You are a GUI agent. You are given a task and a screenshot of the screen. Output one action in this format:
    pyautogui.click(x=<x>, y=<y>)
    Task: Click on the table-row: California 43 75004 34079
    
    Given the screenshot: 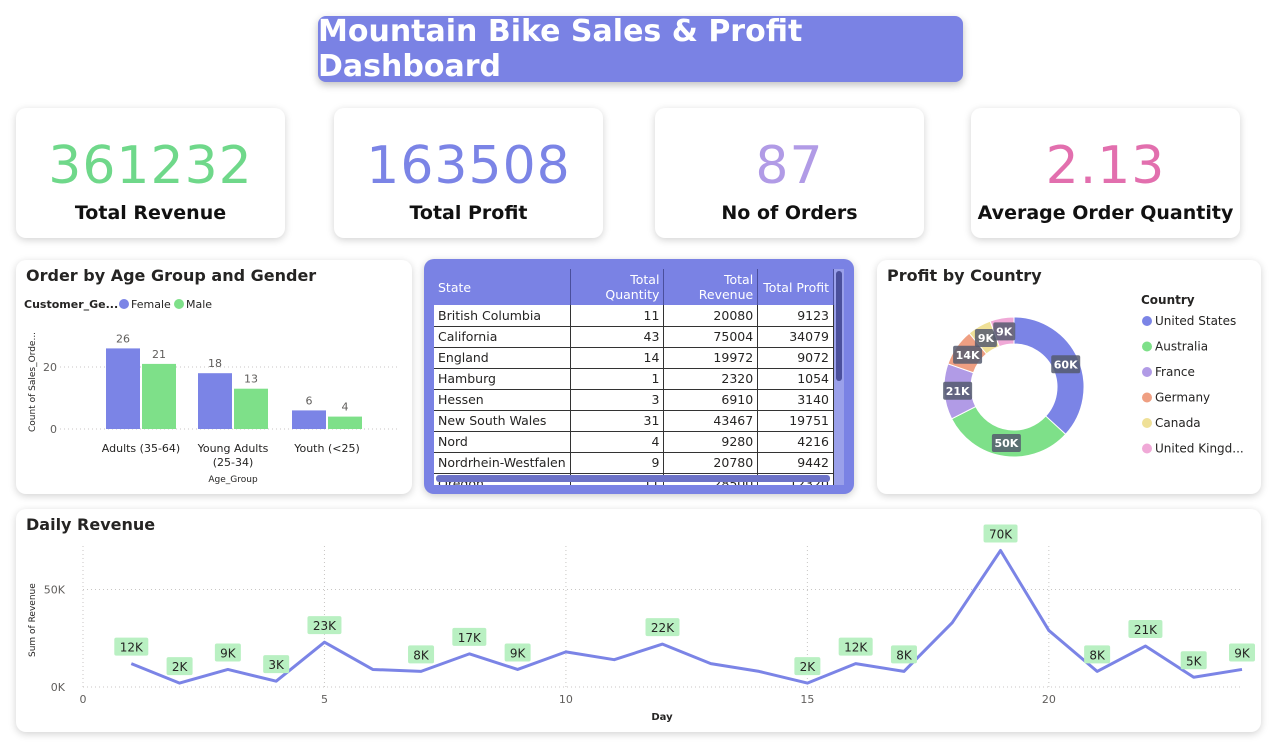 What is the action you would take?
    pyautogui.click(x=634, y=337)
    